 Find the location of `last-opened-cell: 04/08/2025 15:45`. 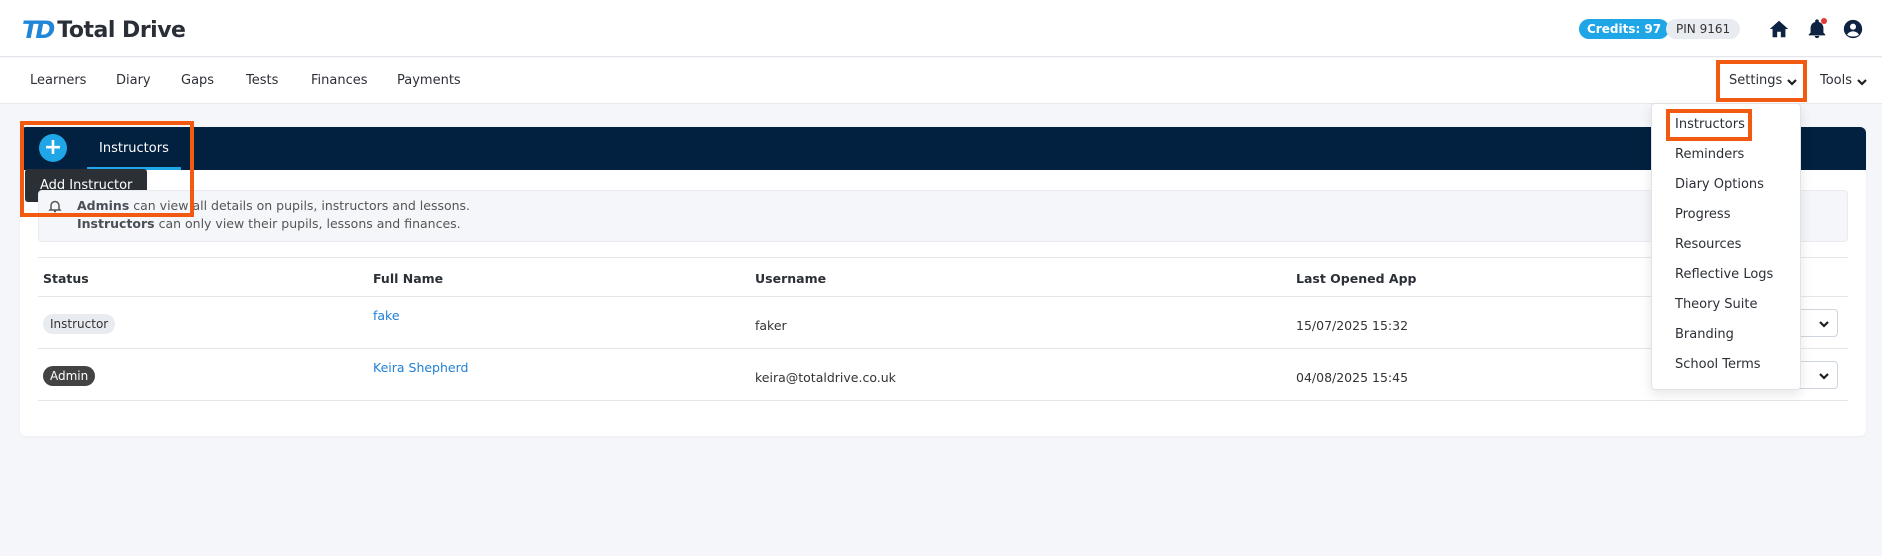

last-opened-cell: 04/08/2025 15:45 is located at coordinates (1352, 377).